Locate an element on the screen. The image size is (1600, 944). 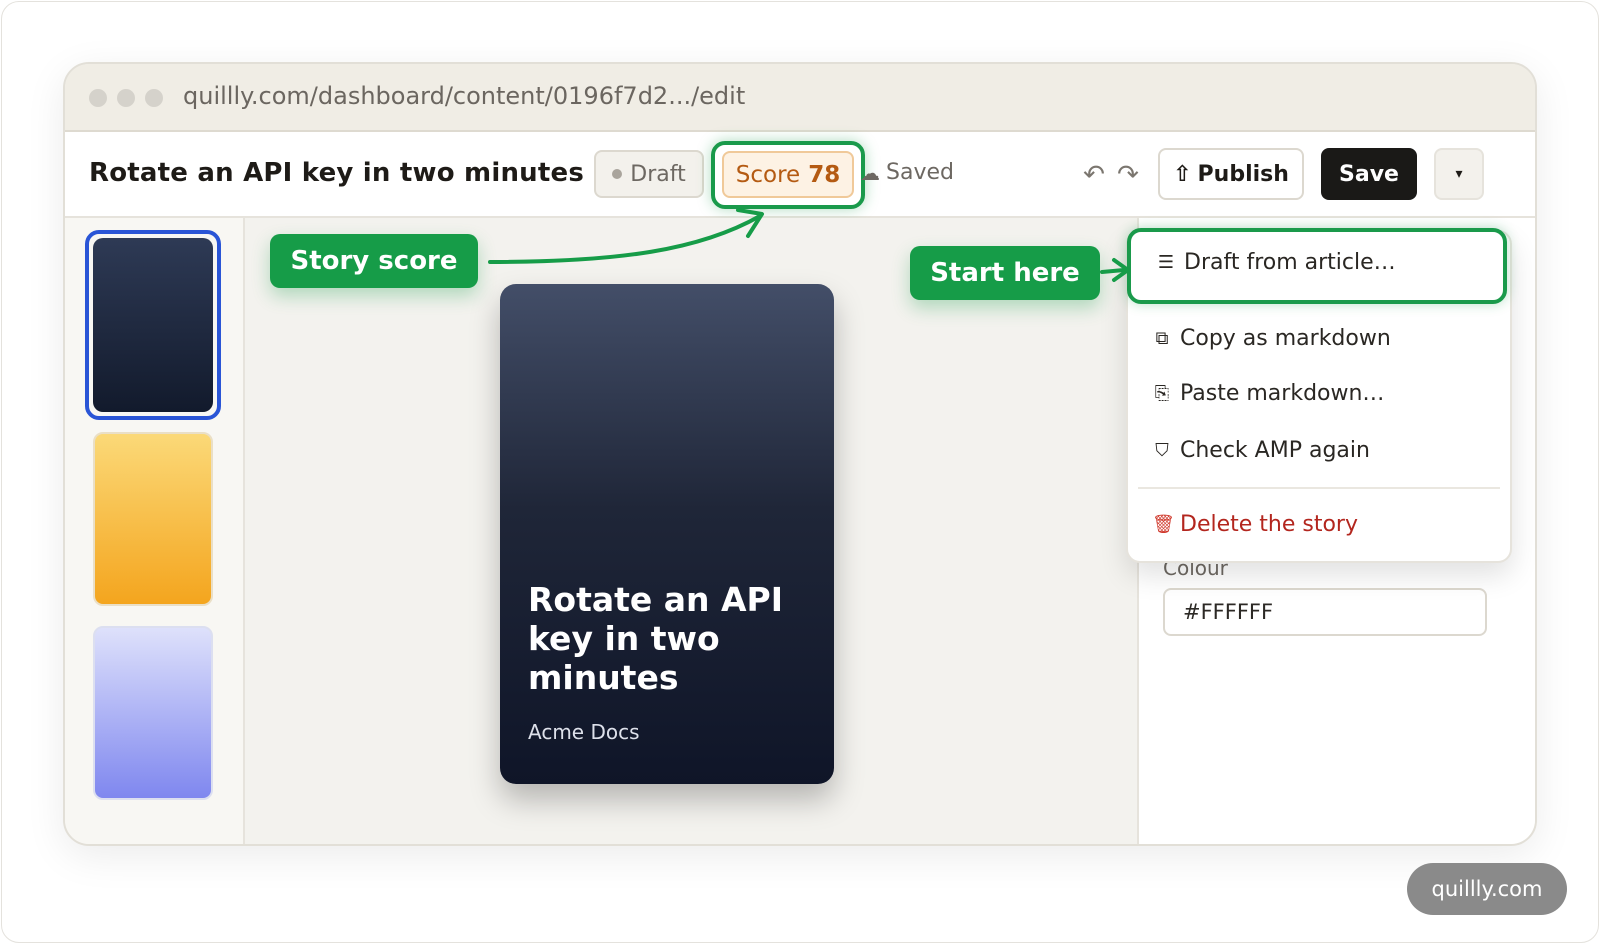
menu-item-label: Check AMP again is located at coordinates (1275, 450).